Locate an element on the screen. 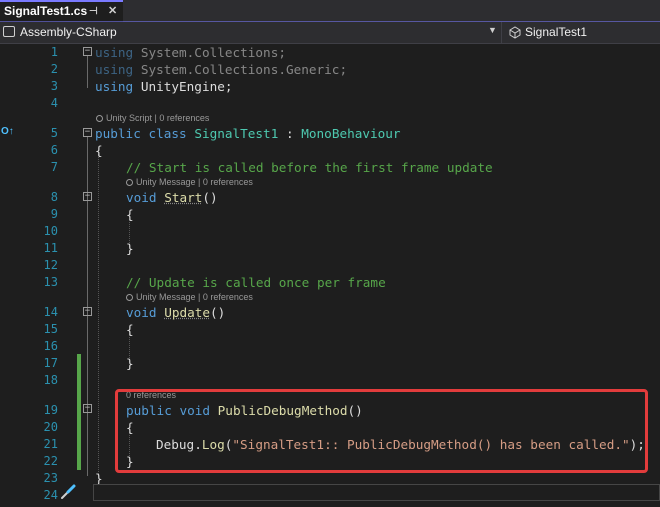  code-line-1: using System.Collections; is located at coordinates (190, 52).